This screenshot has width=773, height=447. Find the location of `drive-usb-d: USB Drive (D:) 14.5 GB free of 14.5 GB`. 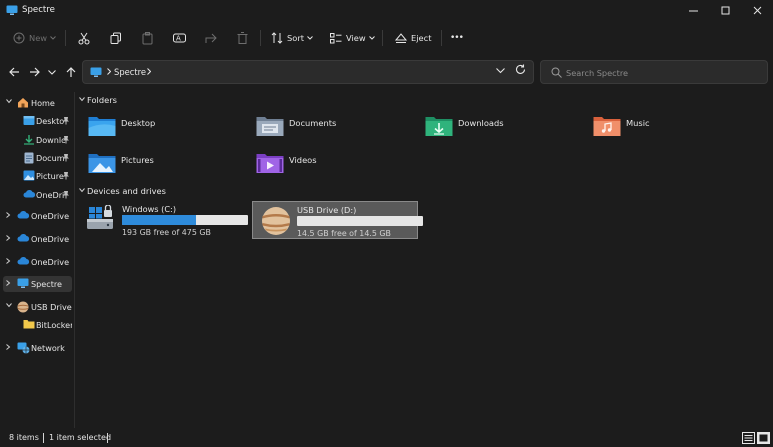

drive-usb-d: USB Drive (D:) 14.5 GB free of 14.5 GB is located at coordinates (337, 220).